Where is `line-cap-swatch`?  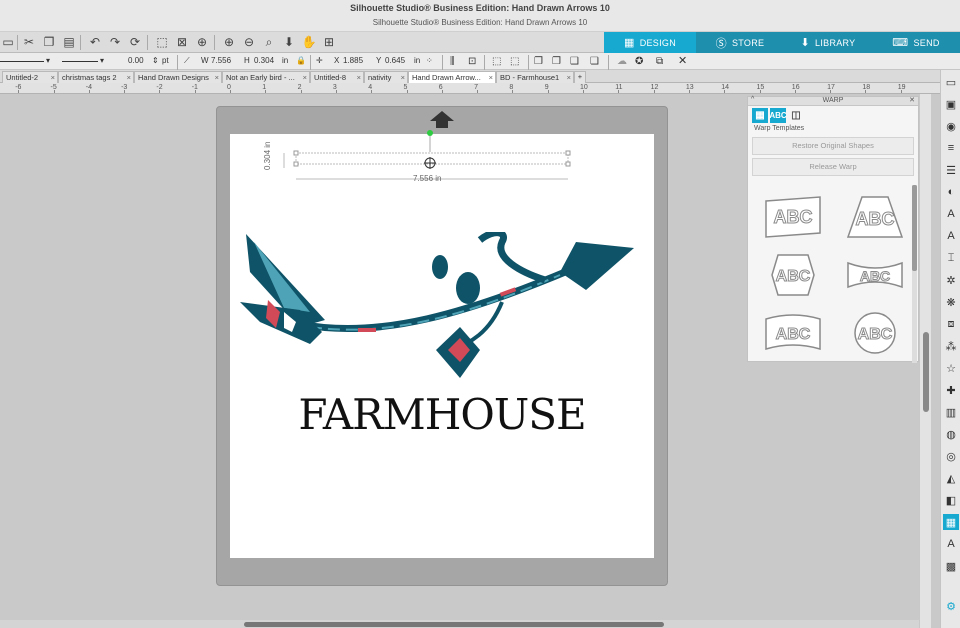
line-cap-swatch is located at coordinates (80, 61).